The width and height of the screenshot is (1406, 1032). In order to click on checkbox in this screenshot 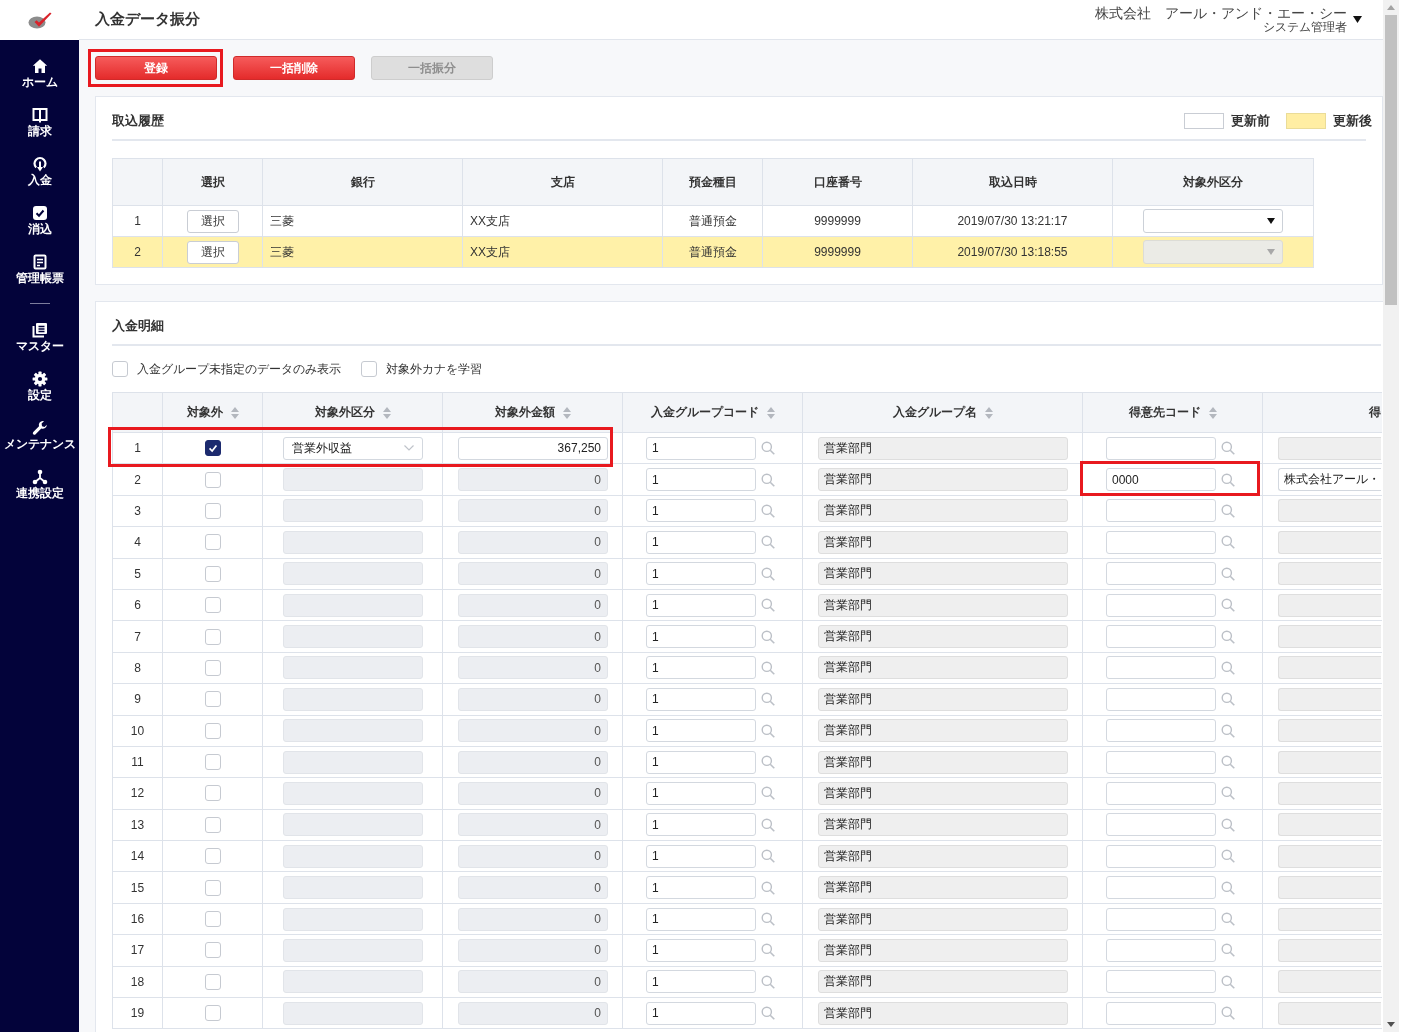, I will do `click(212, 448)`.